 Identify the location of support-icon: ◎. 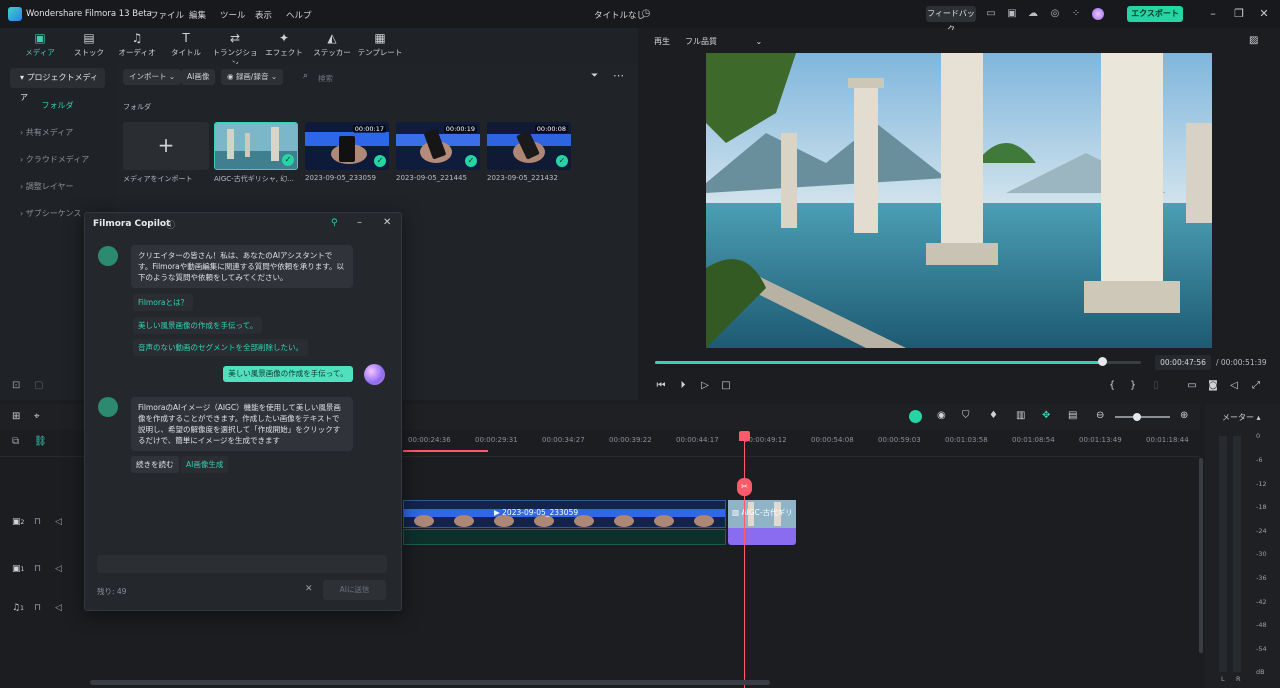
(1055, 14).